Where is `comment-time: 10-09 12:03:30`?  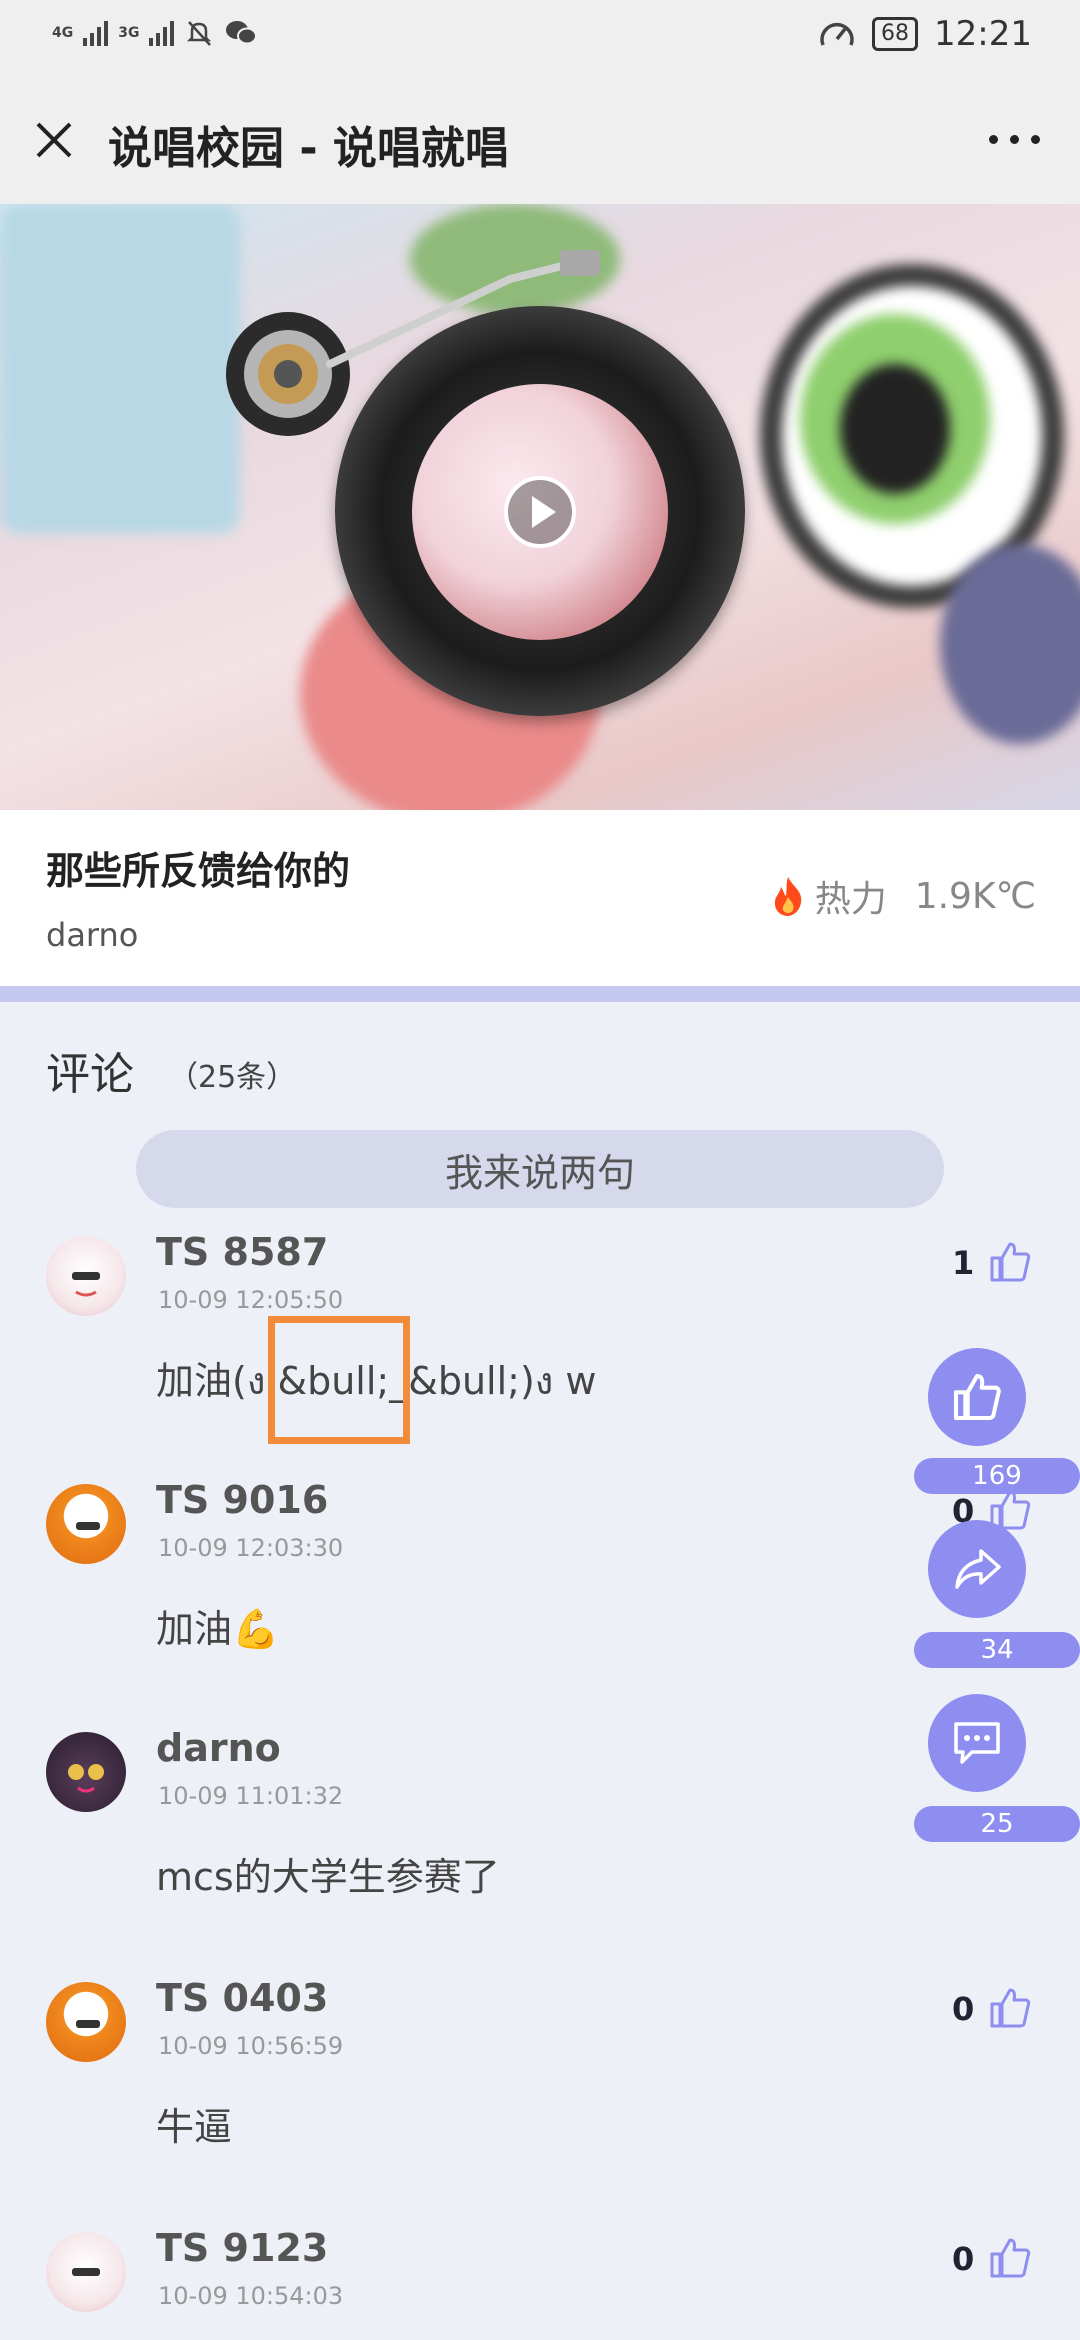
comment-time: 10-09 12:03:30 is located at coordinates (251, 1548).